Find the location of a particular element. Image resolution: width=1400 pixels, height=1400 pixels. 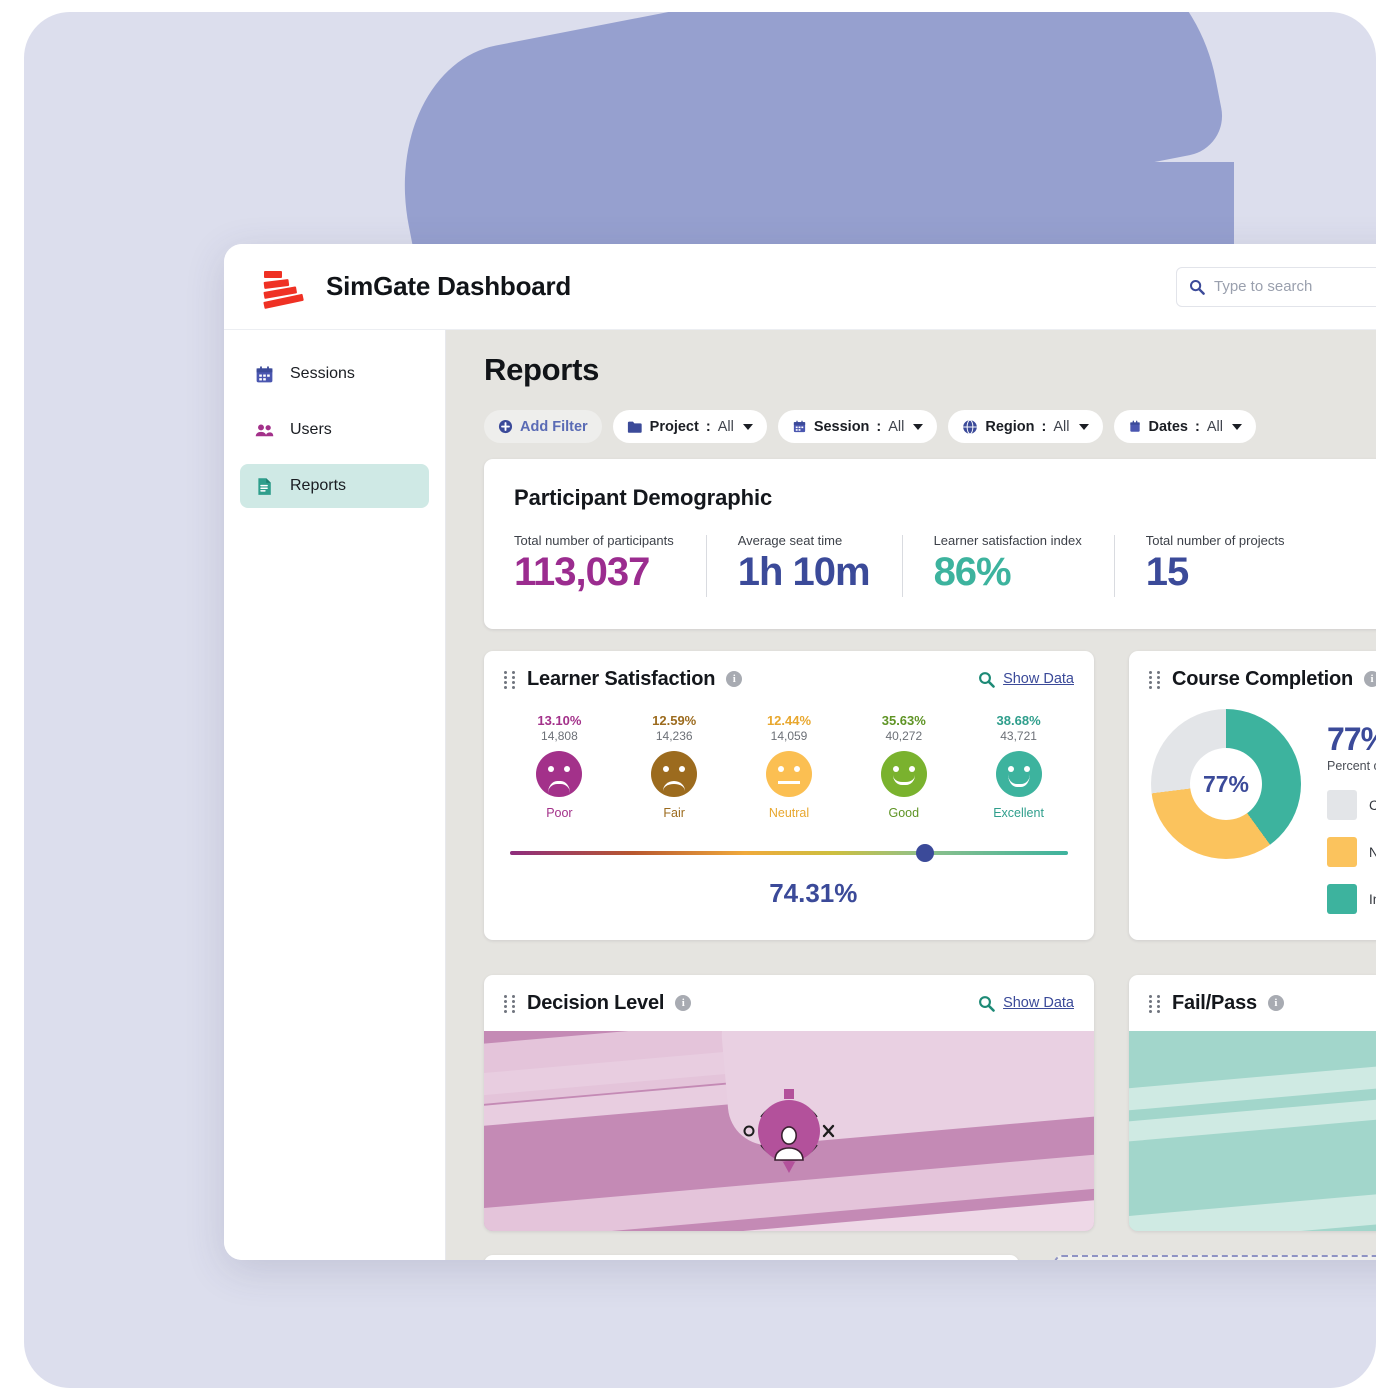

satisfaction-item-excellent: 38.68% 43,721 Excellent is located at coordinates (1018, 766).